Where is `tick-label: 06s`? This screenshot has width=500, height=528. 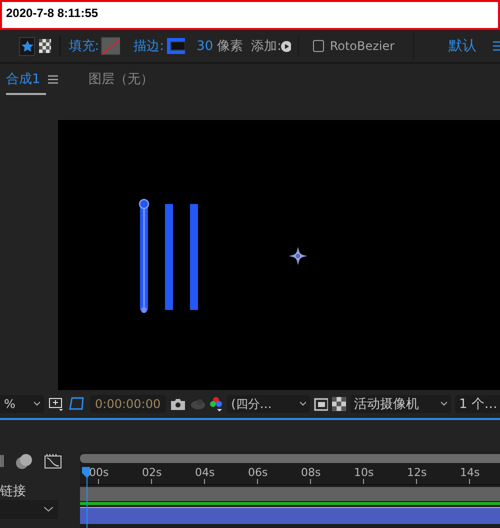
tick-label: 06s is located at coordinates (258, 472).